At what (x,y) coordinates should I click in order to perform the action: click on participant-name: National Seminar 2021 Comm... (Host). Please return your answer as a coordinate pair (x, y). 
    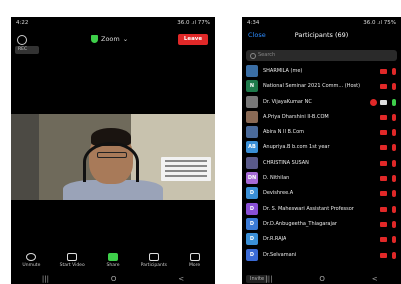
    Looking at the image, I should click on (312, 86).